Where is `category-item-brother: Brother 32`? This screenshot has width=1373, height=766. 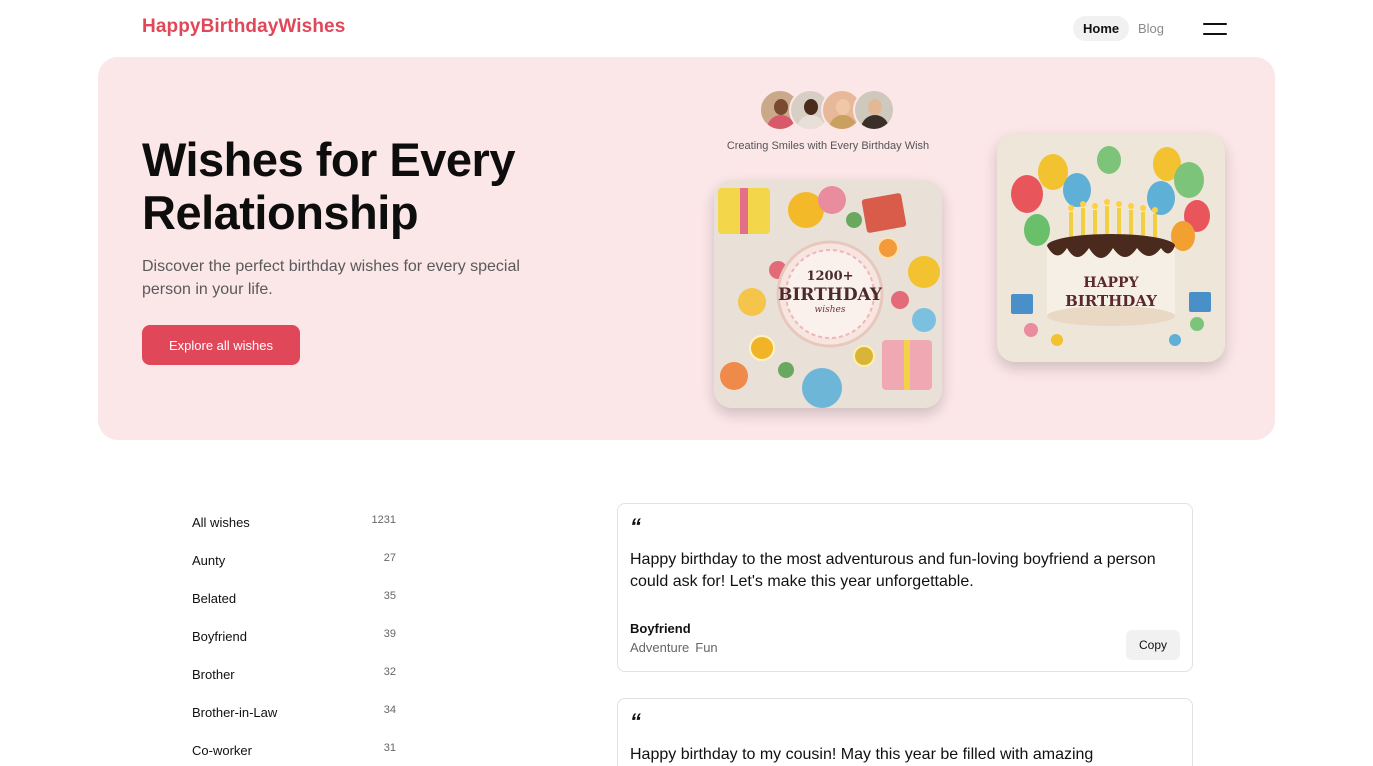
category-item-brother: Brother 32 is located at coordinates (294, 683).